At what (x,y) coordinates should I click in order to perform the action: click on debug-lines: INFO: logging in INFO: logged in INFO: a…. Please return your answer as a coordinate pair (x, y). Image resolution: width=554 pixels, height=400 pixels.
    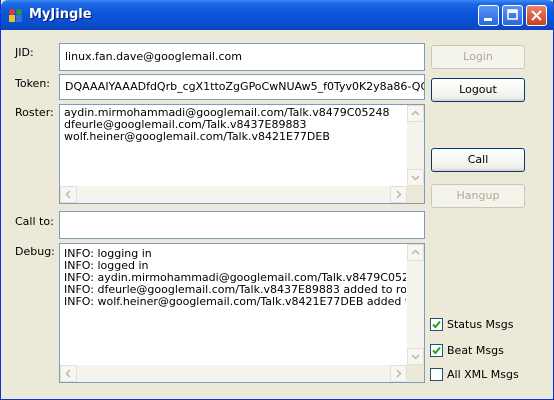
    Looking at the image, I should click on (235, 278).